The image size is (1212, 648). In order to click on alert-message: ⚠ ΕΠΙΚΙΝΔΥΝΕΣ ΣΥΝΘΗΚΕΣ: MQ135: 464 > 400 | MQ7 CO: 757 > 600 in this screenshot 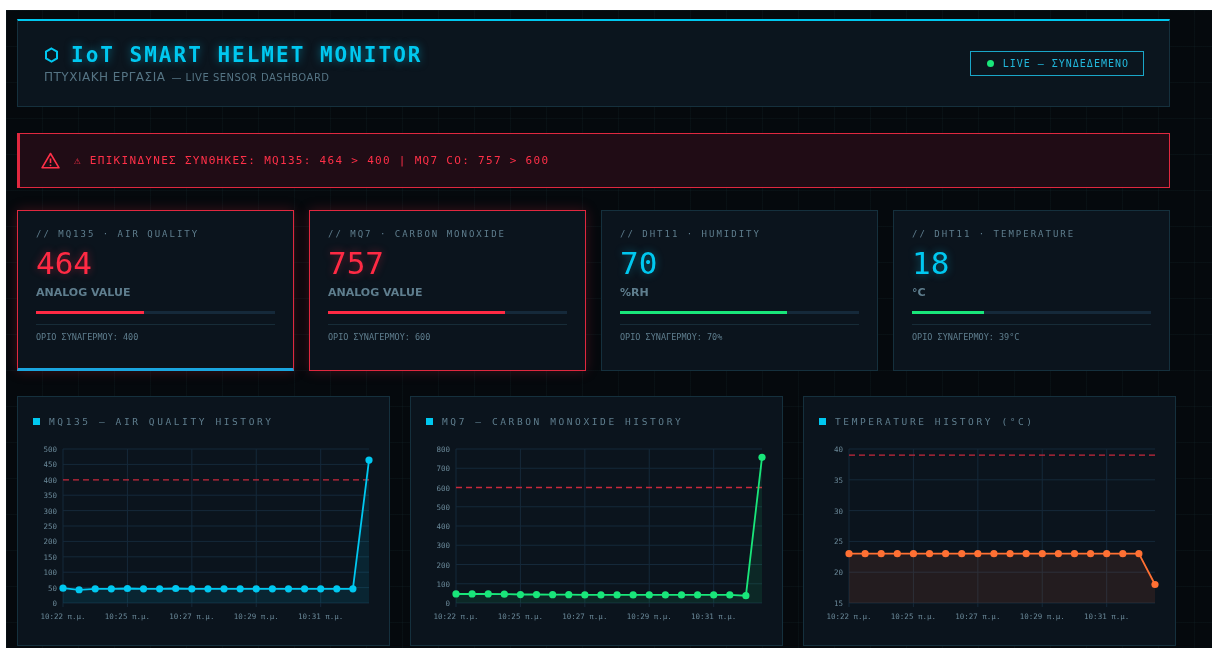, I will do `click(312, 160)`.